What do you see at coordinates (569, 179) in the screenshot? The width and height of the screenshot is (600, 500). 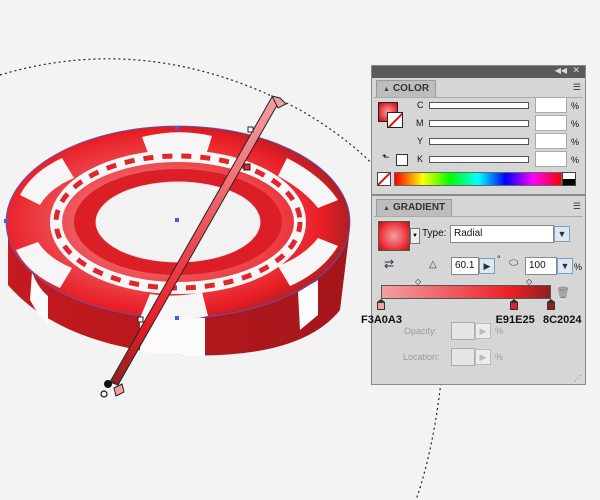 I see `white-black-swatch` at bounding box center [569, 179].